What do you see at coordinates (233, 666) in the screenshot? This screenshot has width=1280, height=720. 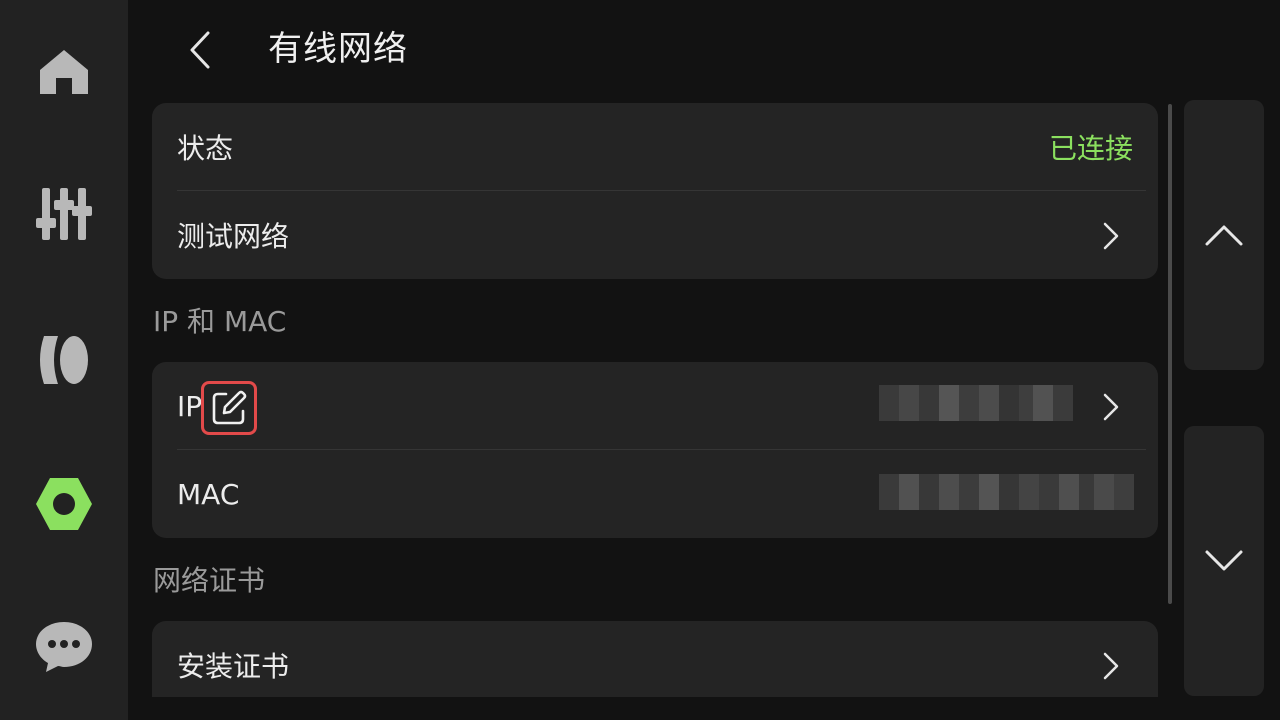 I see `install-certificate-label: 安装证书` at bounding box center [233, 666].